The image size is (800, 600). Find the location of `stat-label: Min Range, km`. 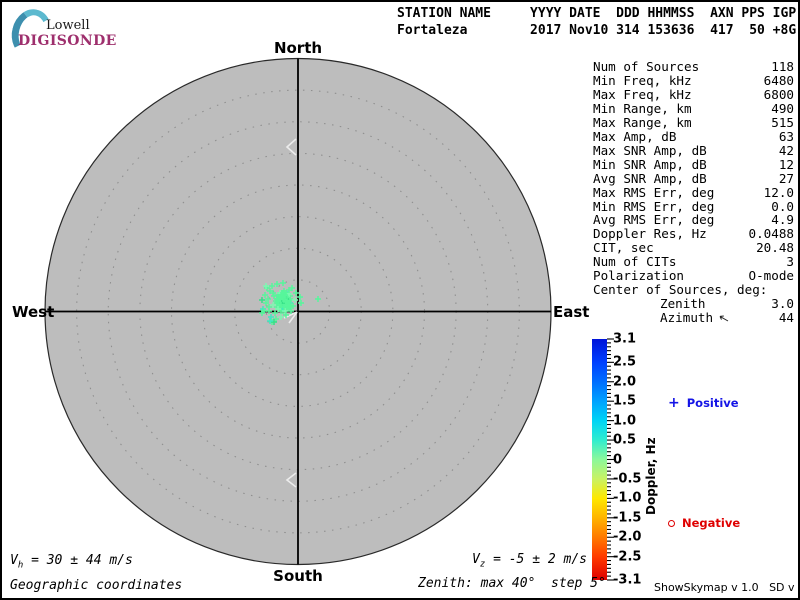

stat-label: Min Range, km is located at coordinates (642, 108).